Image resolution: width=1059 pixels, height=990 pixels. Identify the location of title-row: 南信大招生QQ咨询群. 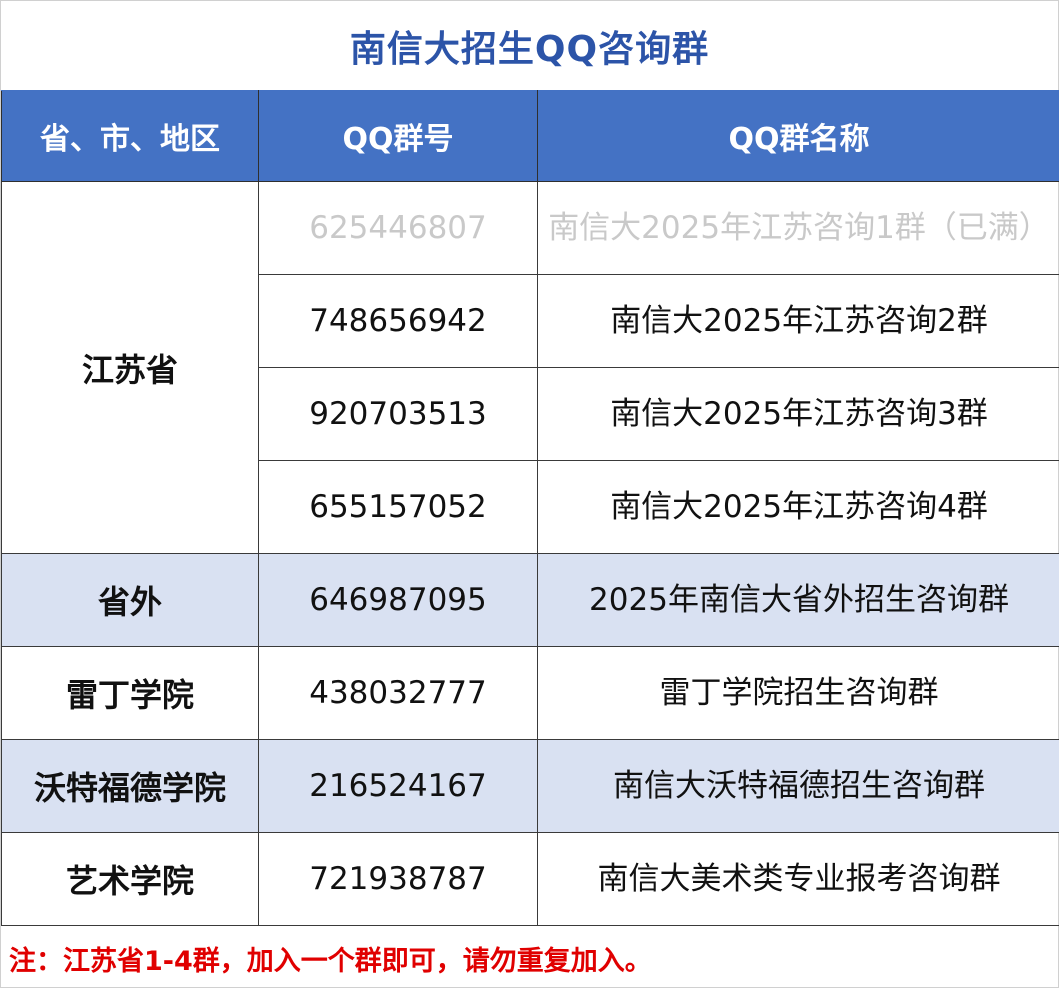
(529, 45).